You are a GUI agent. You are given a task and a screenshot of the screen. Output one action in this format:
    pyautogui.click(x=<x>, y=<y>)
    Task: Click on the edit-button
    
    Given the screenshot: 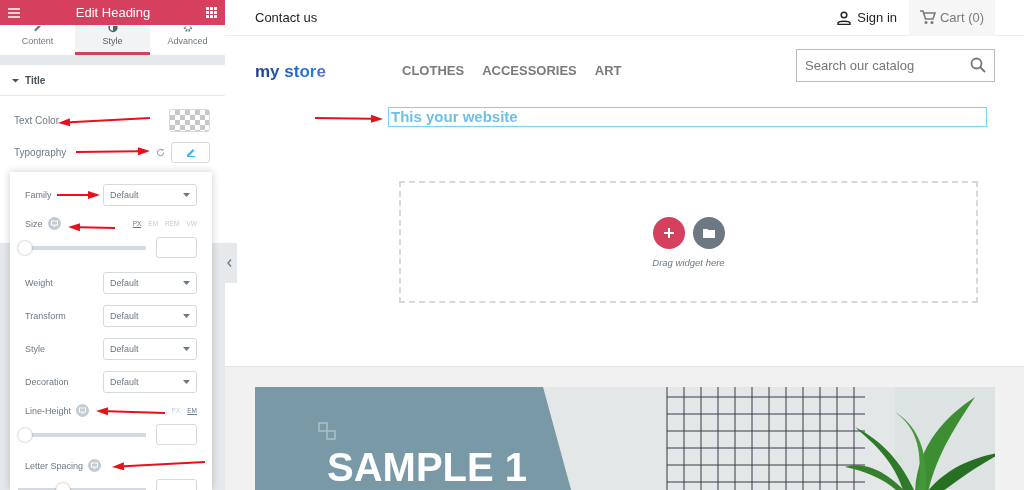 What is the action you would take?
    pyautogui.click(x=190, y=152)
    